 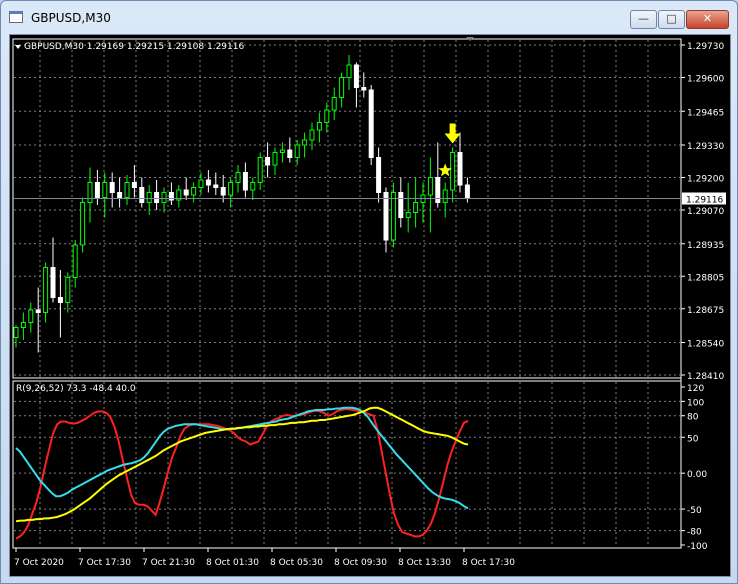 What do you see at coordinates (705, 377) in the screenshot?
I see `price-tick-label: 1.28410` at bounding box center [705, 377].